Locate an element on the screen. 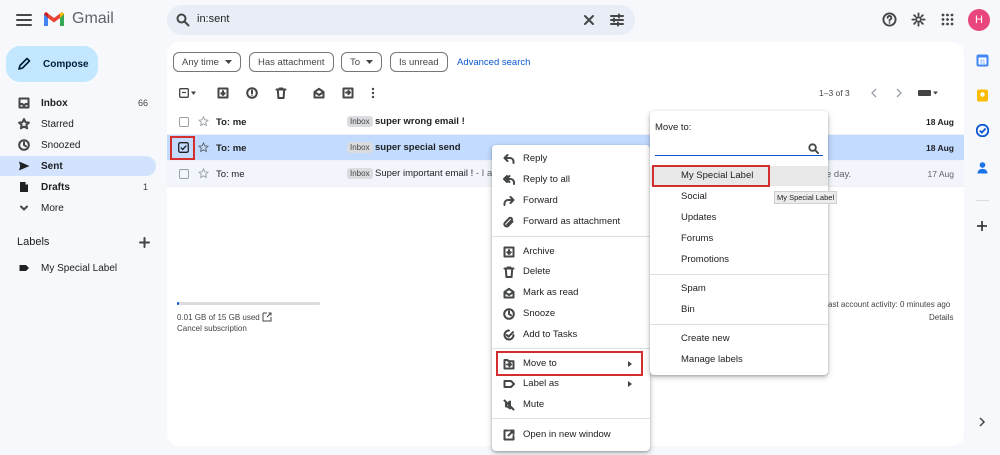 The height and width of the screenshot is (455, 1000). chevron-right-icon is located at coordinates (899, 93).